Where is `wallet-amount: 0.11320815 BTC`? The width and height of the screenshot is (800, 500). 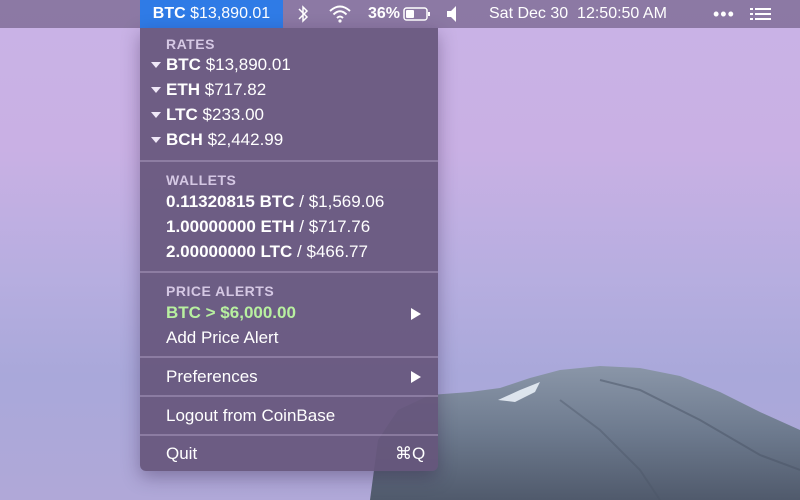 wallet-amount: 0.11320815 BTC is located at coordinates (230, 201).